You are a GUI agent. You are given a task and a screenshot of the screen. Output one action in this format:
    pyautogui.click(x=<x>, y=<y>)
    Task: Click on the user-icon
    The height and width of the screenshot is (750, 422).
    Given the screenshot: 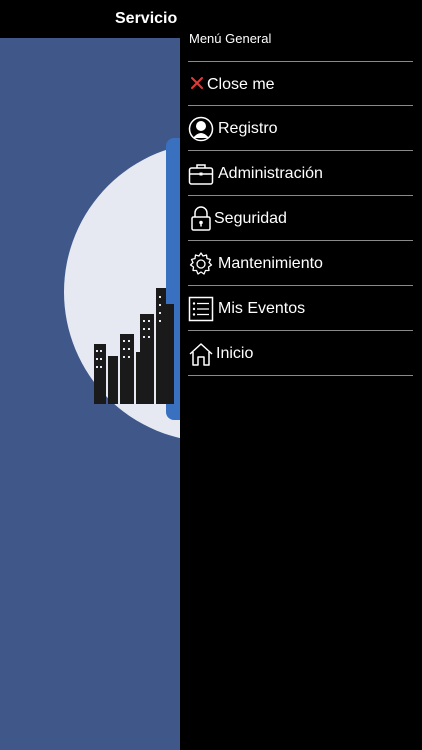 What is the action you would take?
    pyautogui.click(x=201, y=129)
    